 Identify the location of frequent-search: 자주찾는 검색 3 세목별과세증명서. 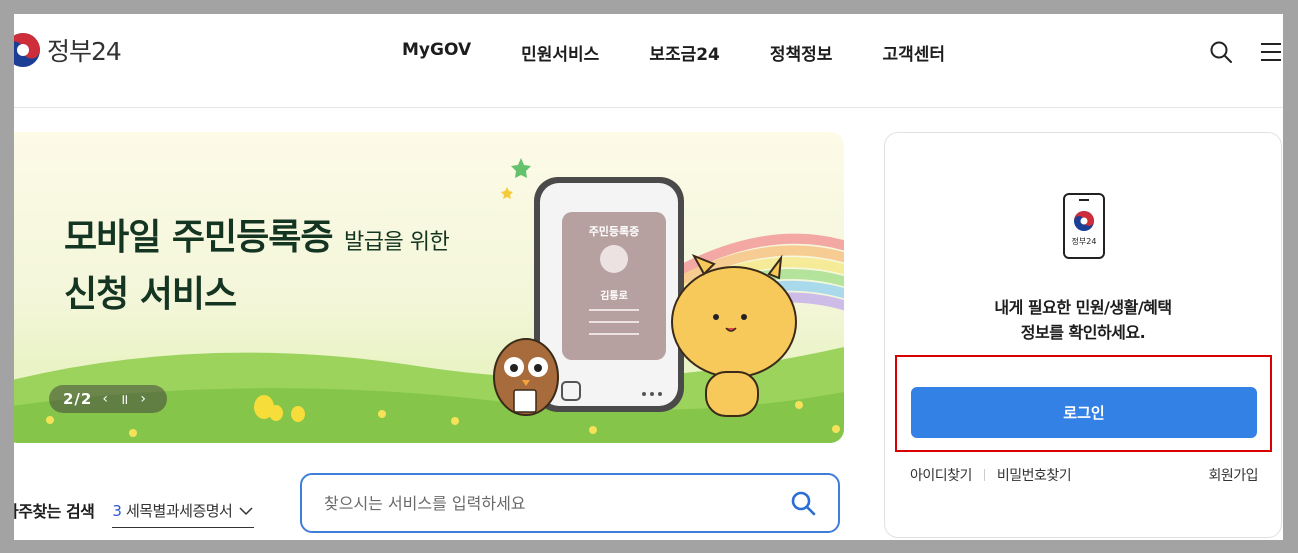
(134, 510).